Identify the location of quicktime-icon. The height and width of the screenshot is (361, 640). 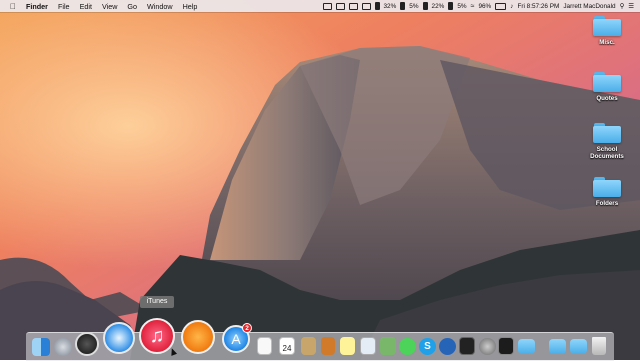
(447, 346).